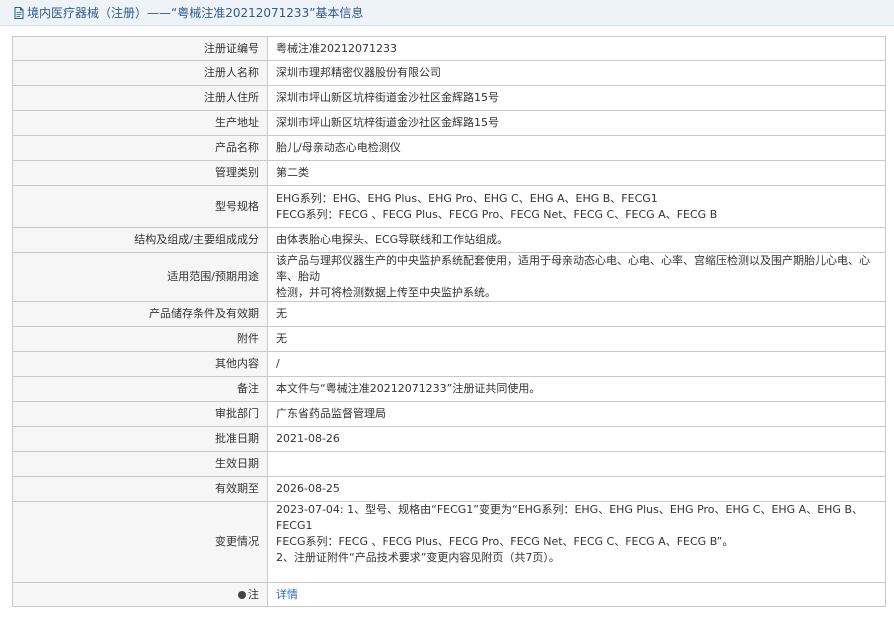  I want to click on table-row: 有效期至 2026-08-25, so click(449, 489).